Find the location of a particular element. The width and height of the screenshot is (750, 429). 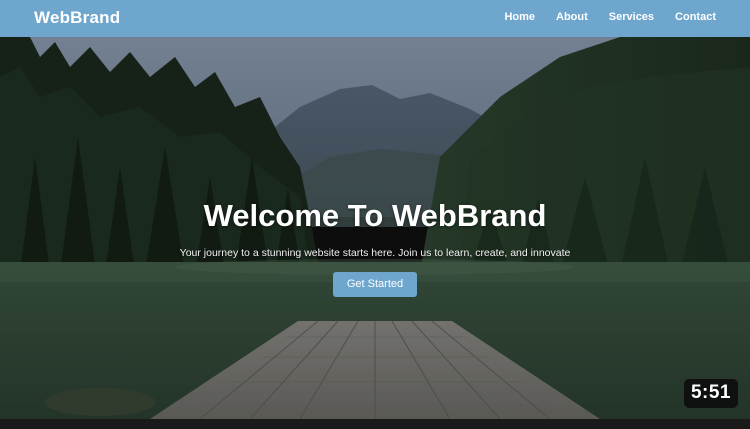

bottom-strip is located at coordinates (375, 424).